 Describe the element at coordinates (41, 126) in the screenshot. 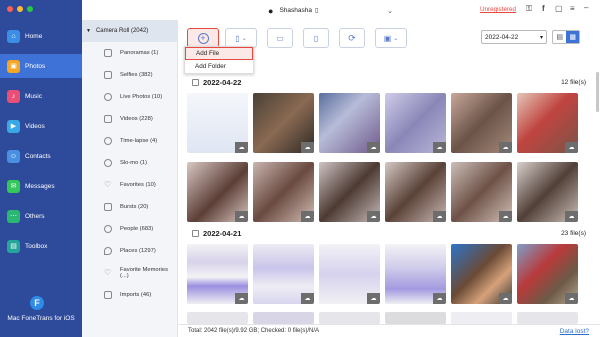

I see `nav-item-videos: ▶ Videos` at that location.